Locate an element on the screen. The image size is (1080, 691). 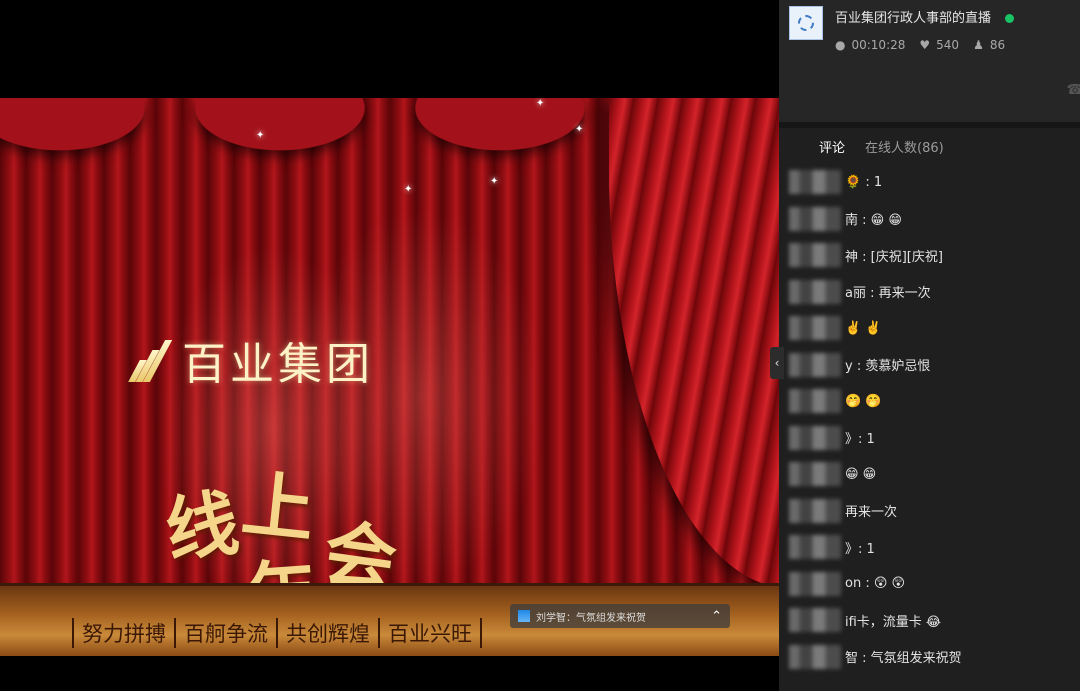
company-name: 百业集团 is located at coordinates (278, 364).